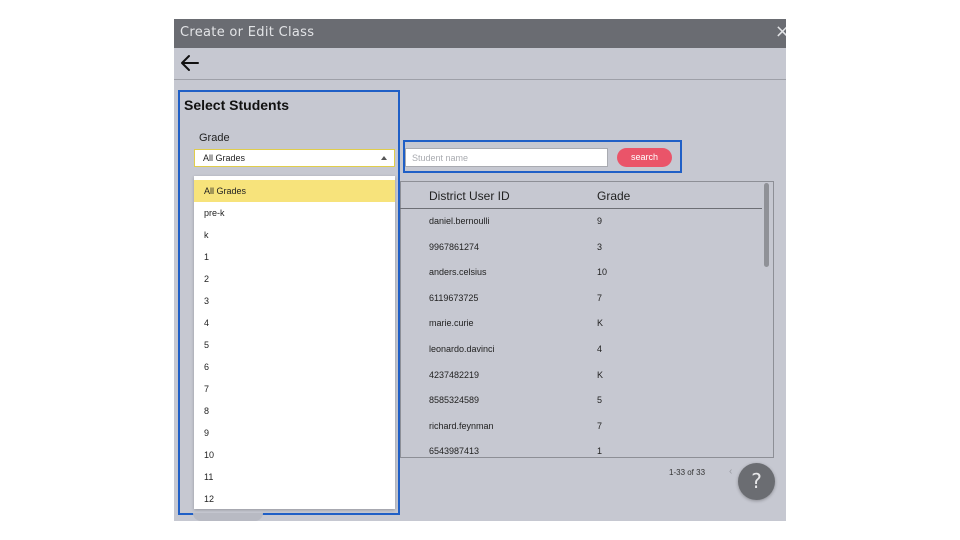 The width and height of the screenshot is (960, 540). What do you see at coordinates (294, 389) in the screenshot?
I see `grade-option-7: 7` at bounding box center [294, 389].